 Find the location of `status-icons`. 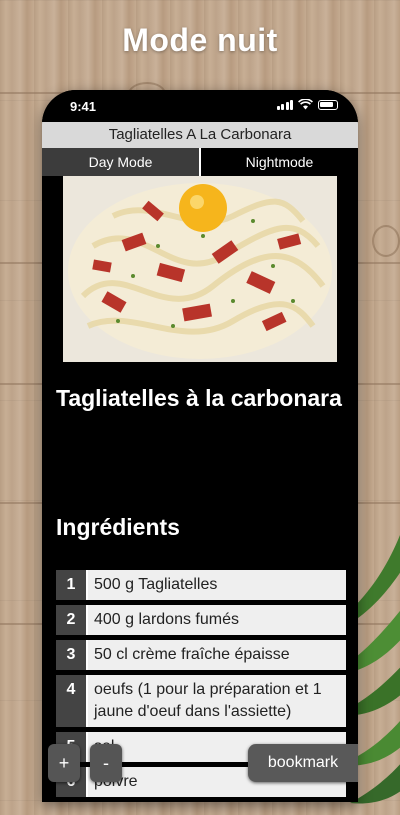

status-icons is located at coordinates (307, 104).